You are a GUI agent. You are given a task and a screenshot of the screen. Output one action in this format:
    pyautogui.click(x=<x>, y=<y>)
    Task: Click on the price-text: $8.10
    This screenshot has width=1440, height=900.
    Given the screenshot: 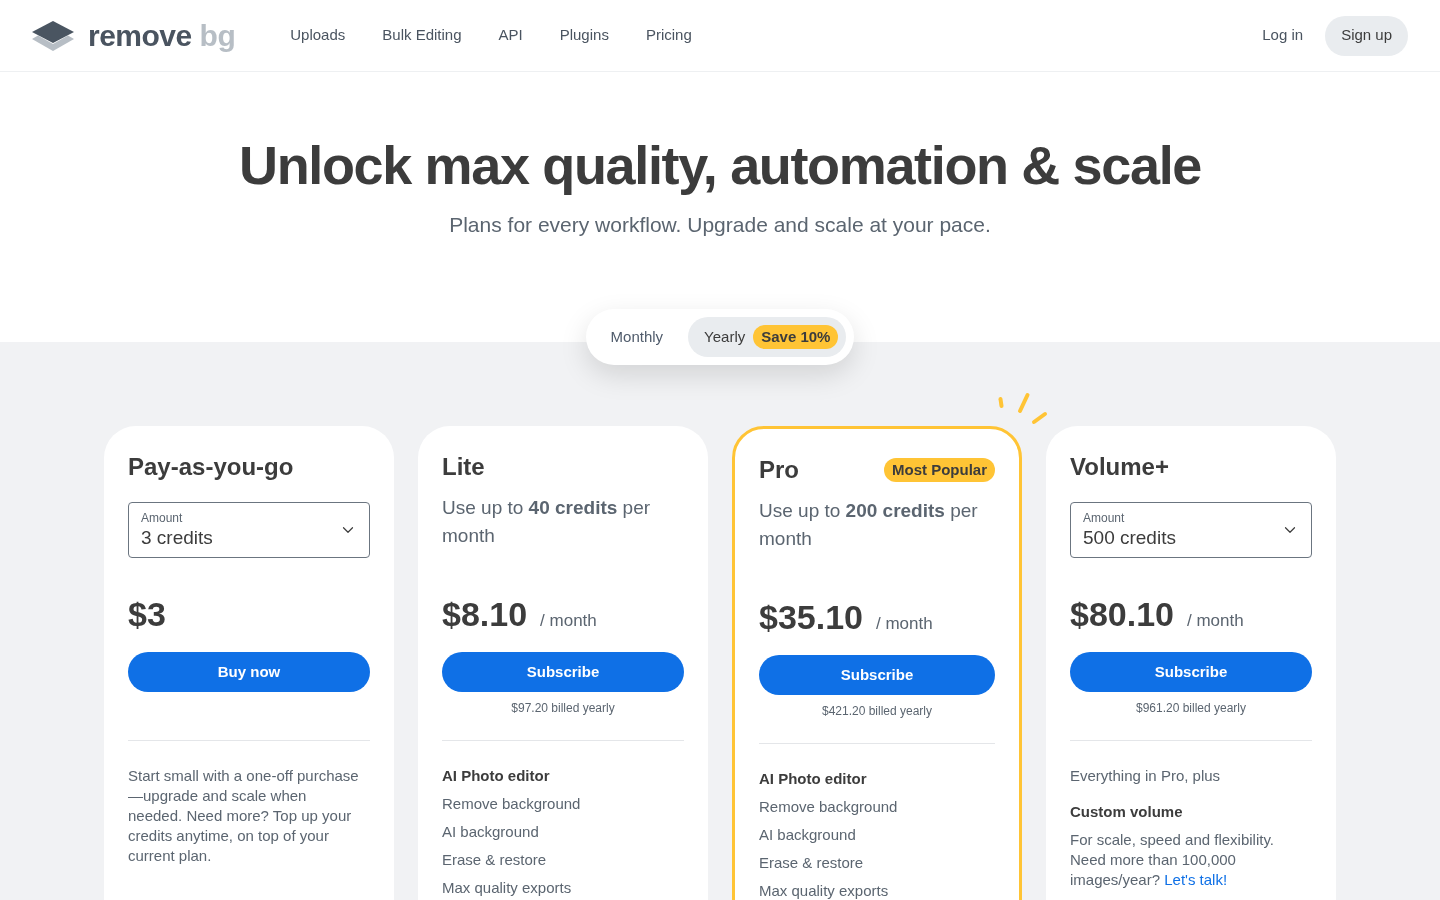 What is the action you would take?
    pyautogui.click(x=485, y=614)
    